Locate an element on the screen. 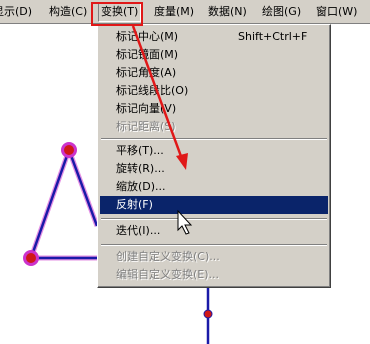  annotation-highlight-box is located at coordinates (117, 14).